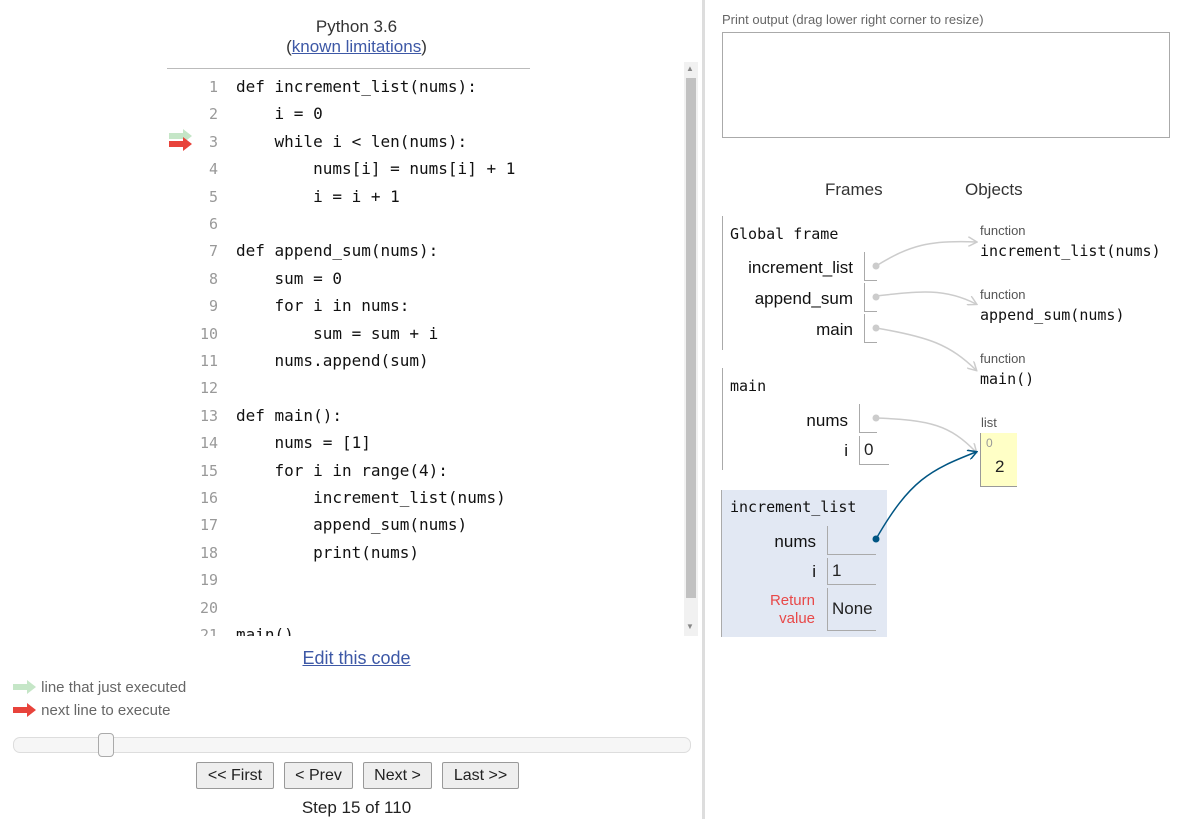 This screenshot has height=819, width=1191. I want to click on pointer-main, so click(925, 348).